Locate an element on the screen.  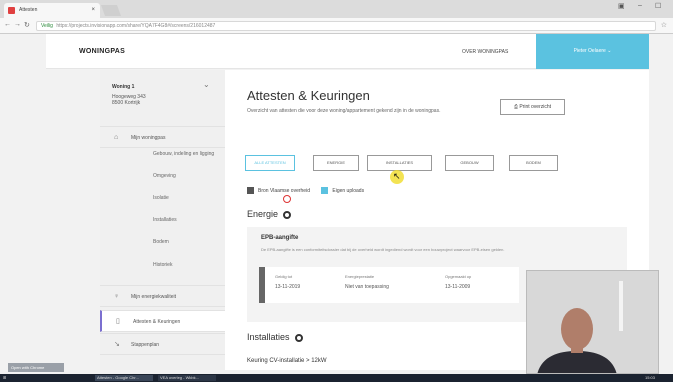
epb-title: EPB-aangifte is located at coordinates (280, 238).